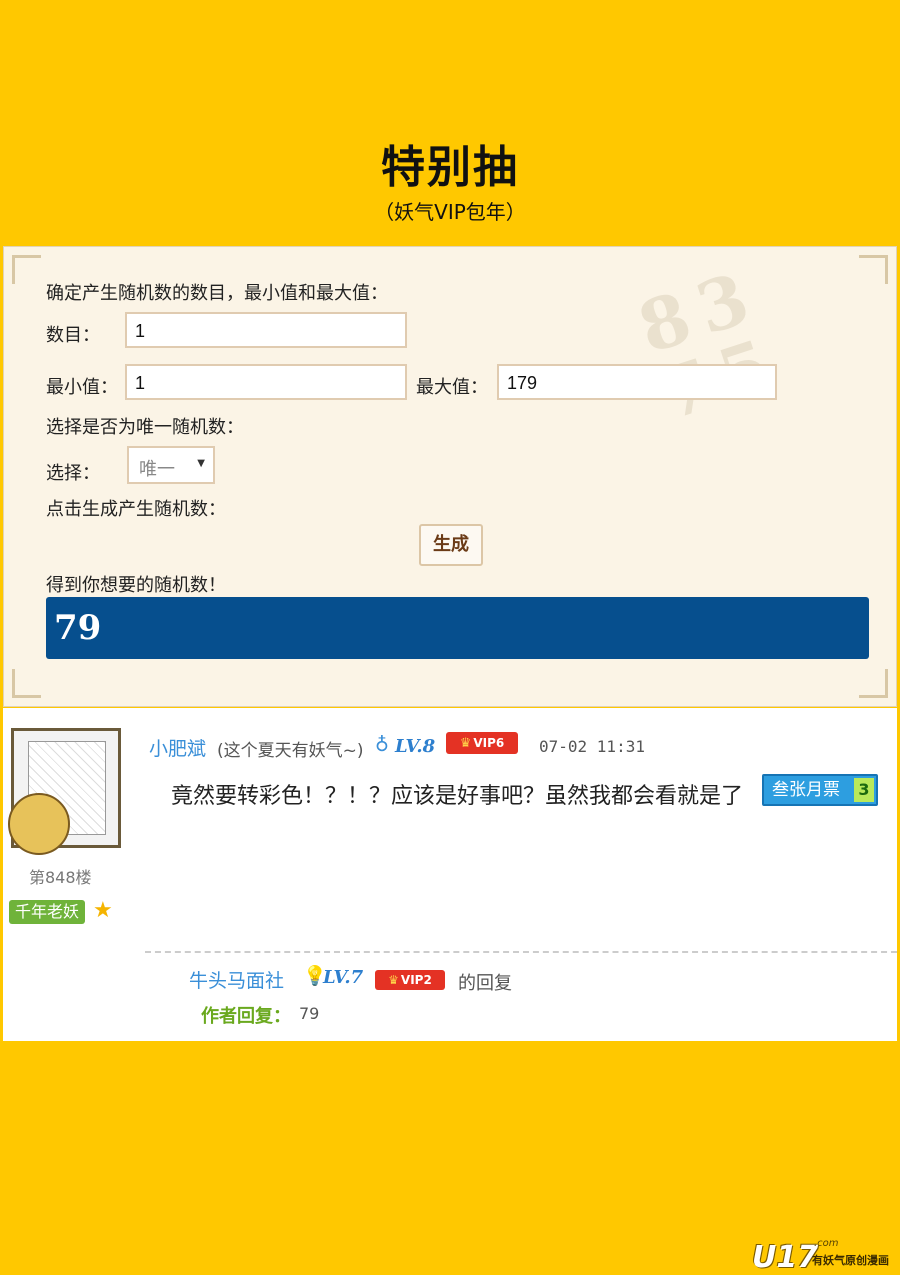  I want to click on avatar, so click(64, 791).